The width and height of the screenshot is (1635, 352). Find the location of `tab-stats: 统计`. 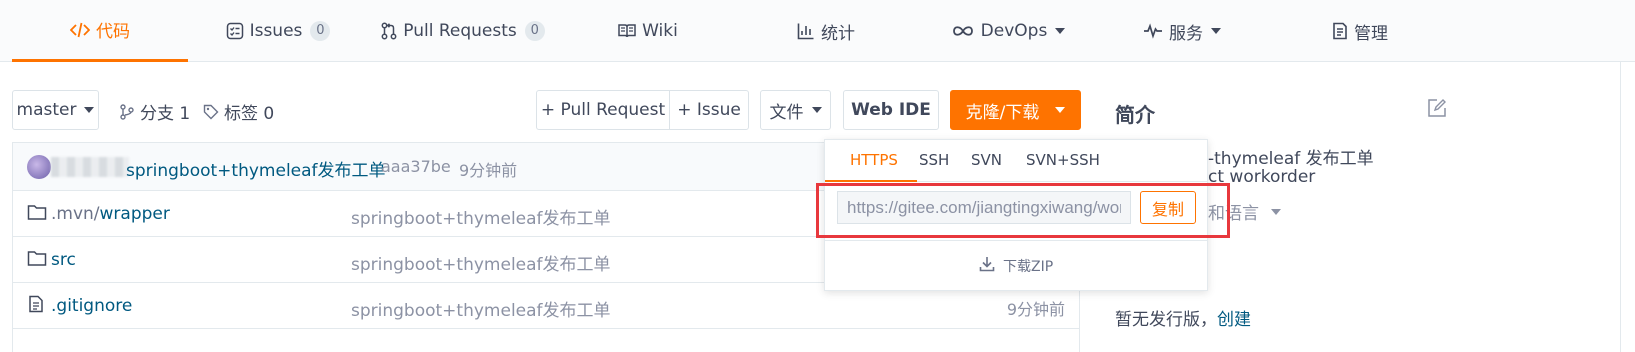

tab-stats: 统计 is located at coordinates (826, 31).